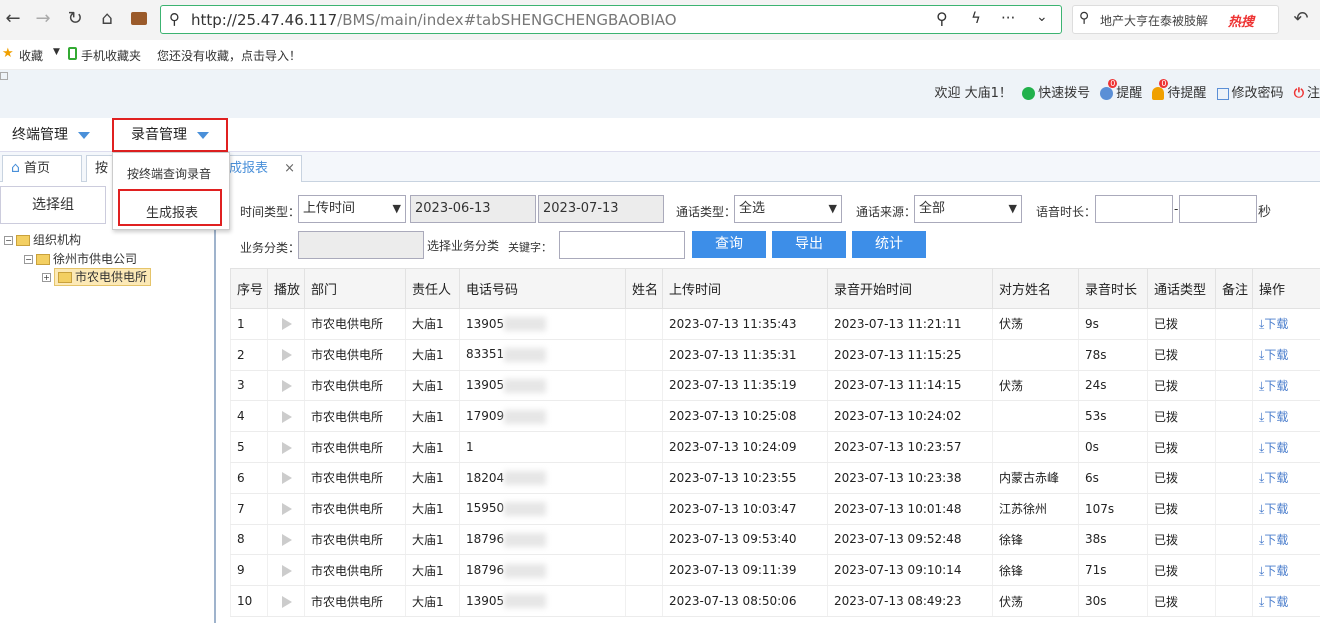 The width and height of the screenshot is (1320, 623). I want to click on start-date-input: 2023-06-13, so click(473, 209).